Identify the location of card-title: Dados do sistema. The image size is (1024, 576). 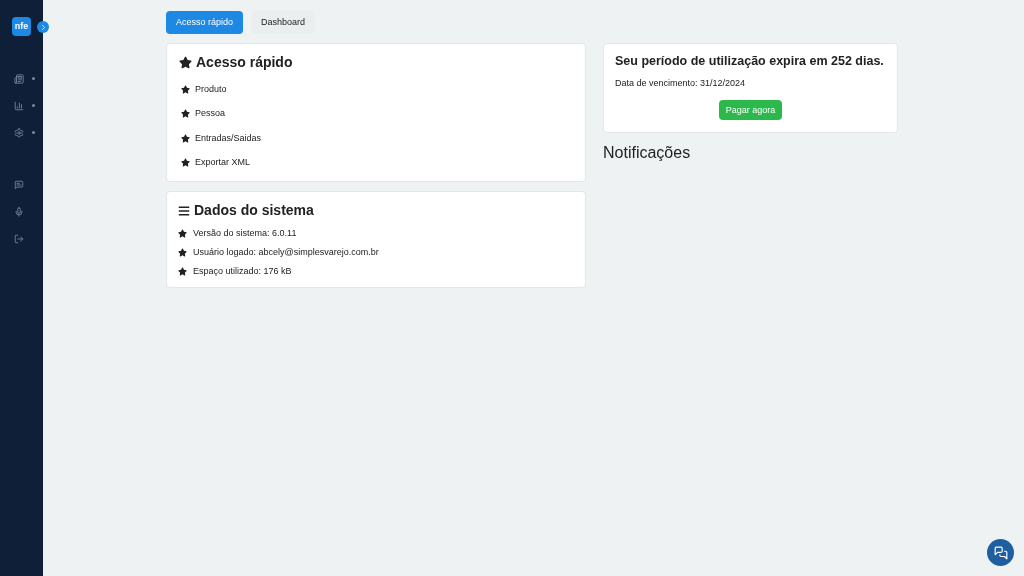
(254, 210).